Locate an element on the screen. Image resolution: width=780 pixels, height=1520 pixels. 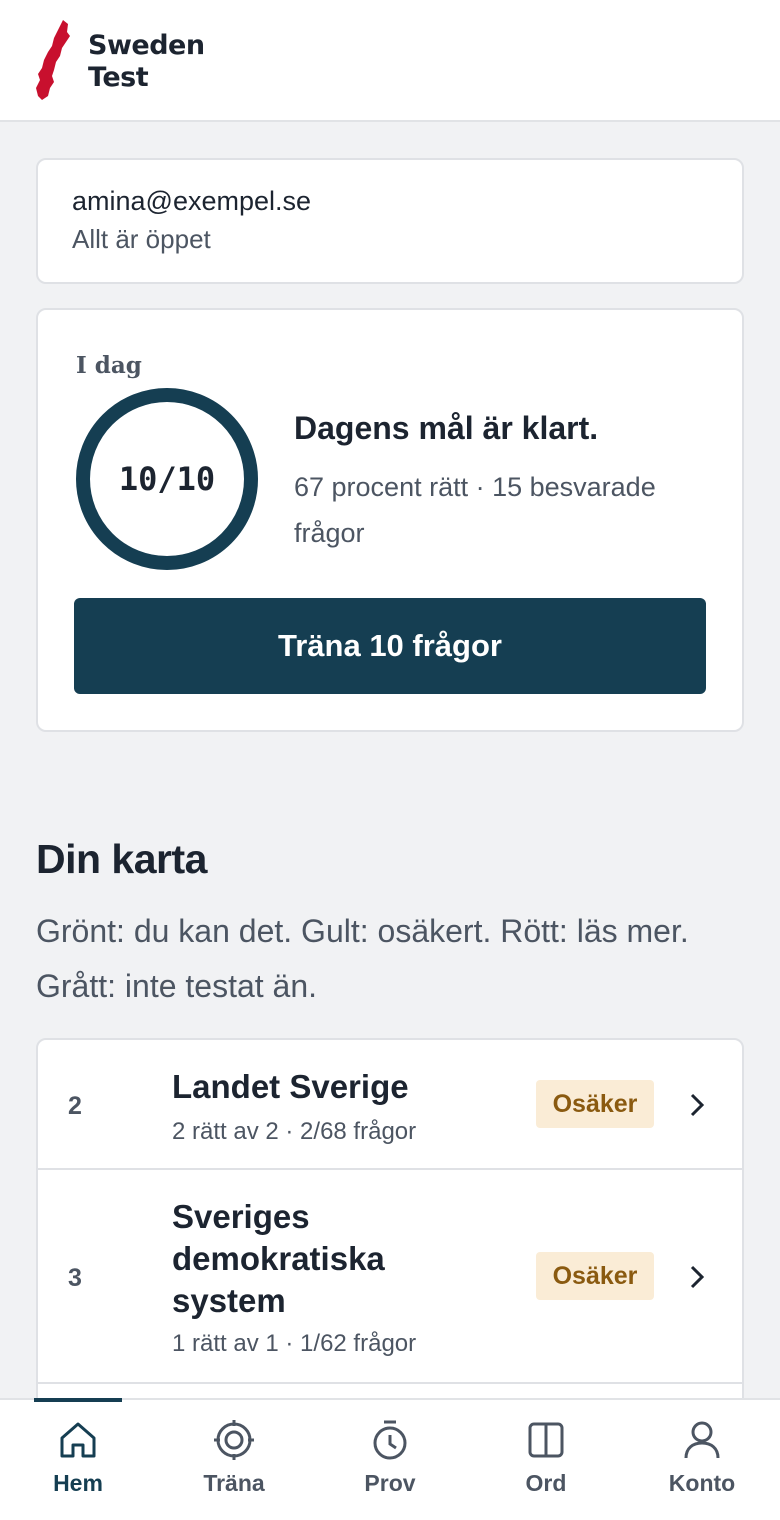
topic-number: 3 is located at coordinates (75, 1278).